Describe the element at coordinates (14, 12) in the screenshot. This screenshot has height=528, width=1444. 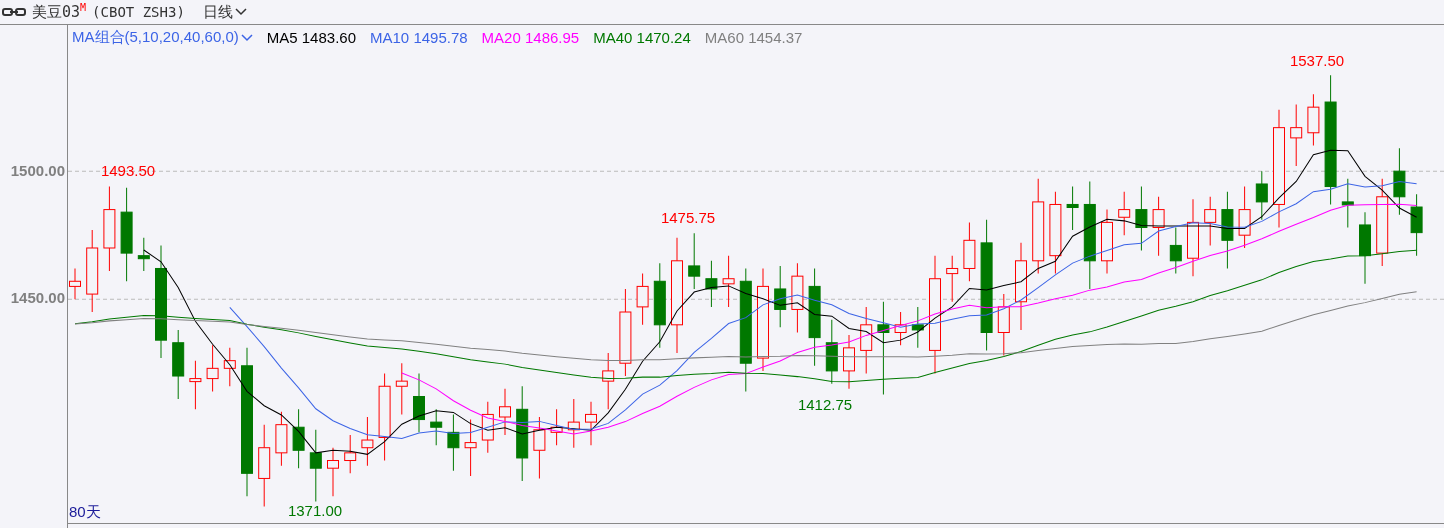
I see `link-icon` at that location.